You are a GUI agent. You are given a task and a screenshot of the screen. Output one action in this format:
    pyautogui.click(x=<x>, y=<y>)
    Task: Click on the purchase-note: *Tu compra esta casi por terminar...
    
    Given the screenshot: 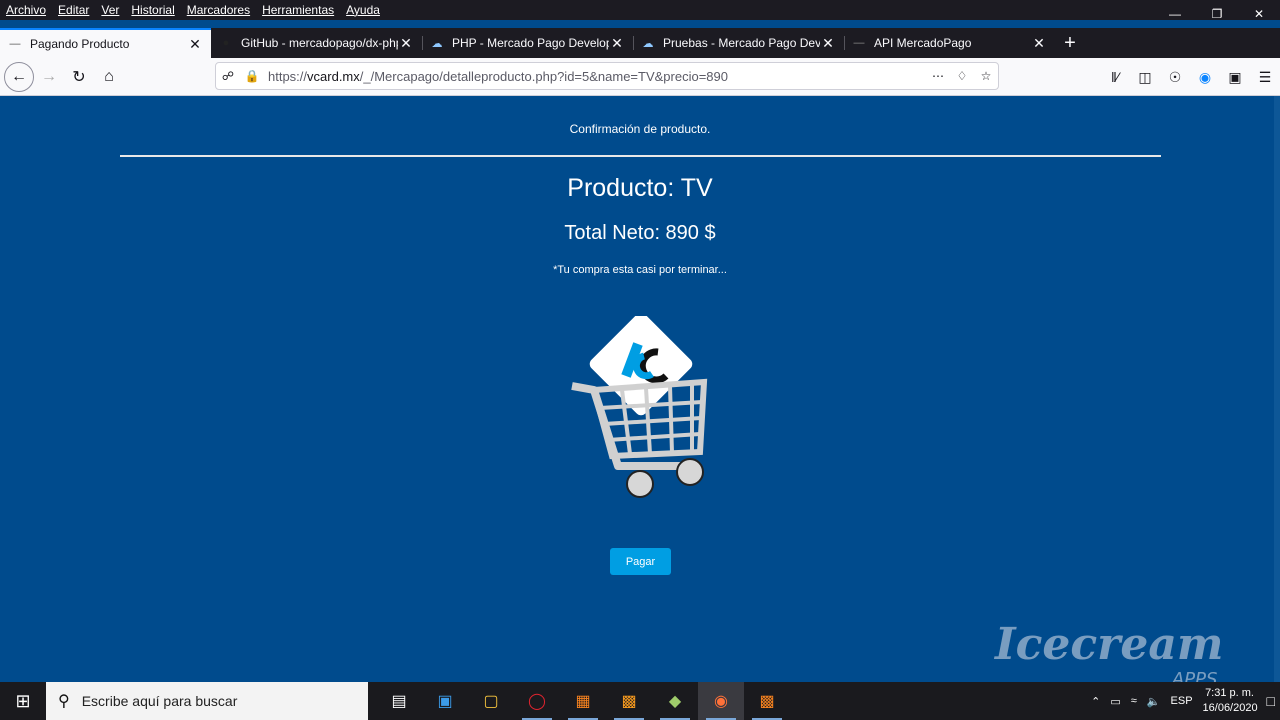 What is the action you would take?
    pyautogui.click(x=640, y=270)
    